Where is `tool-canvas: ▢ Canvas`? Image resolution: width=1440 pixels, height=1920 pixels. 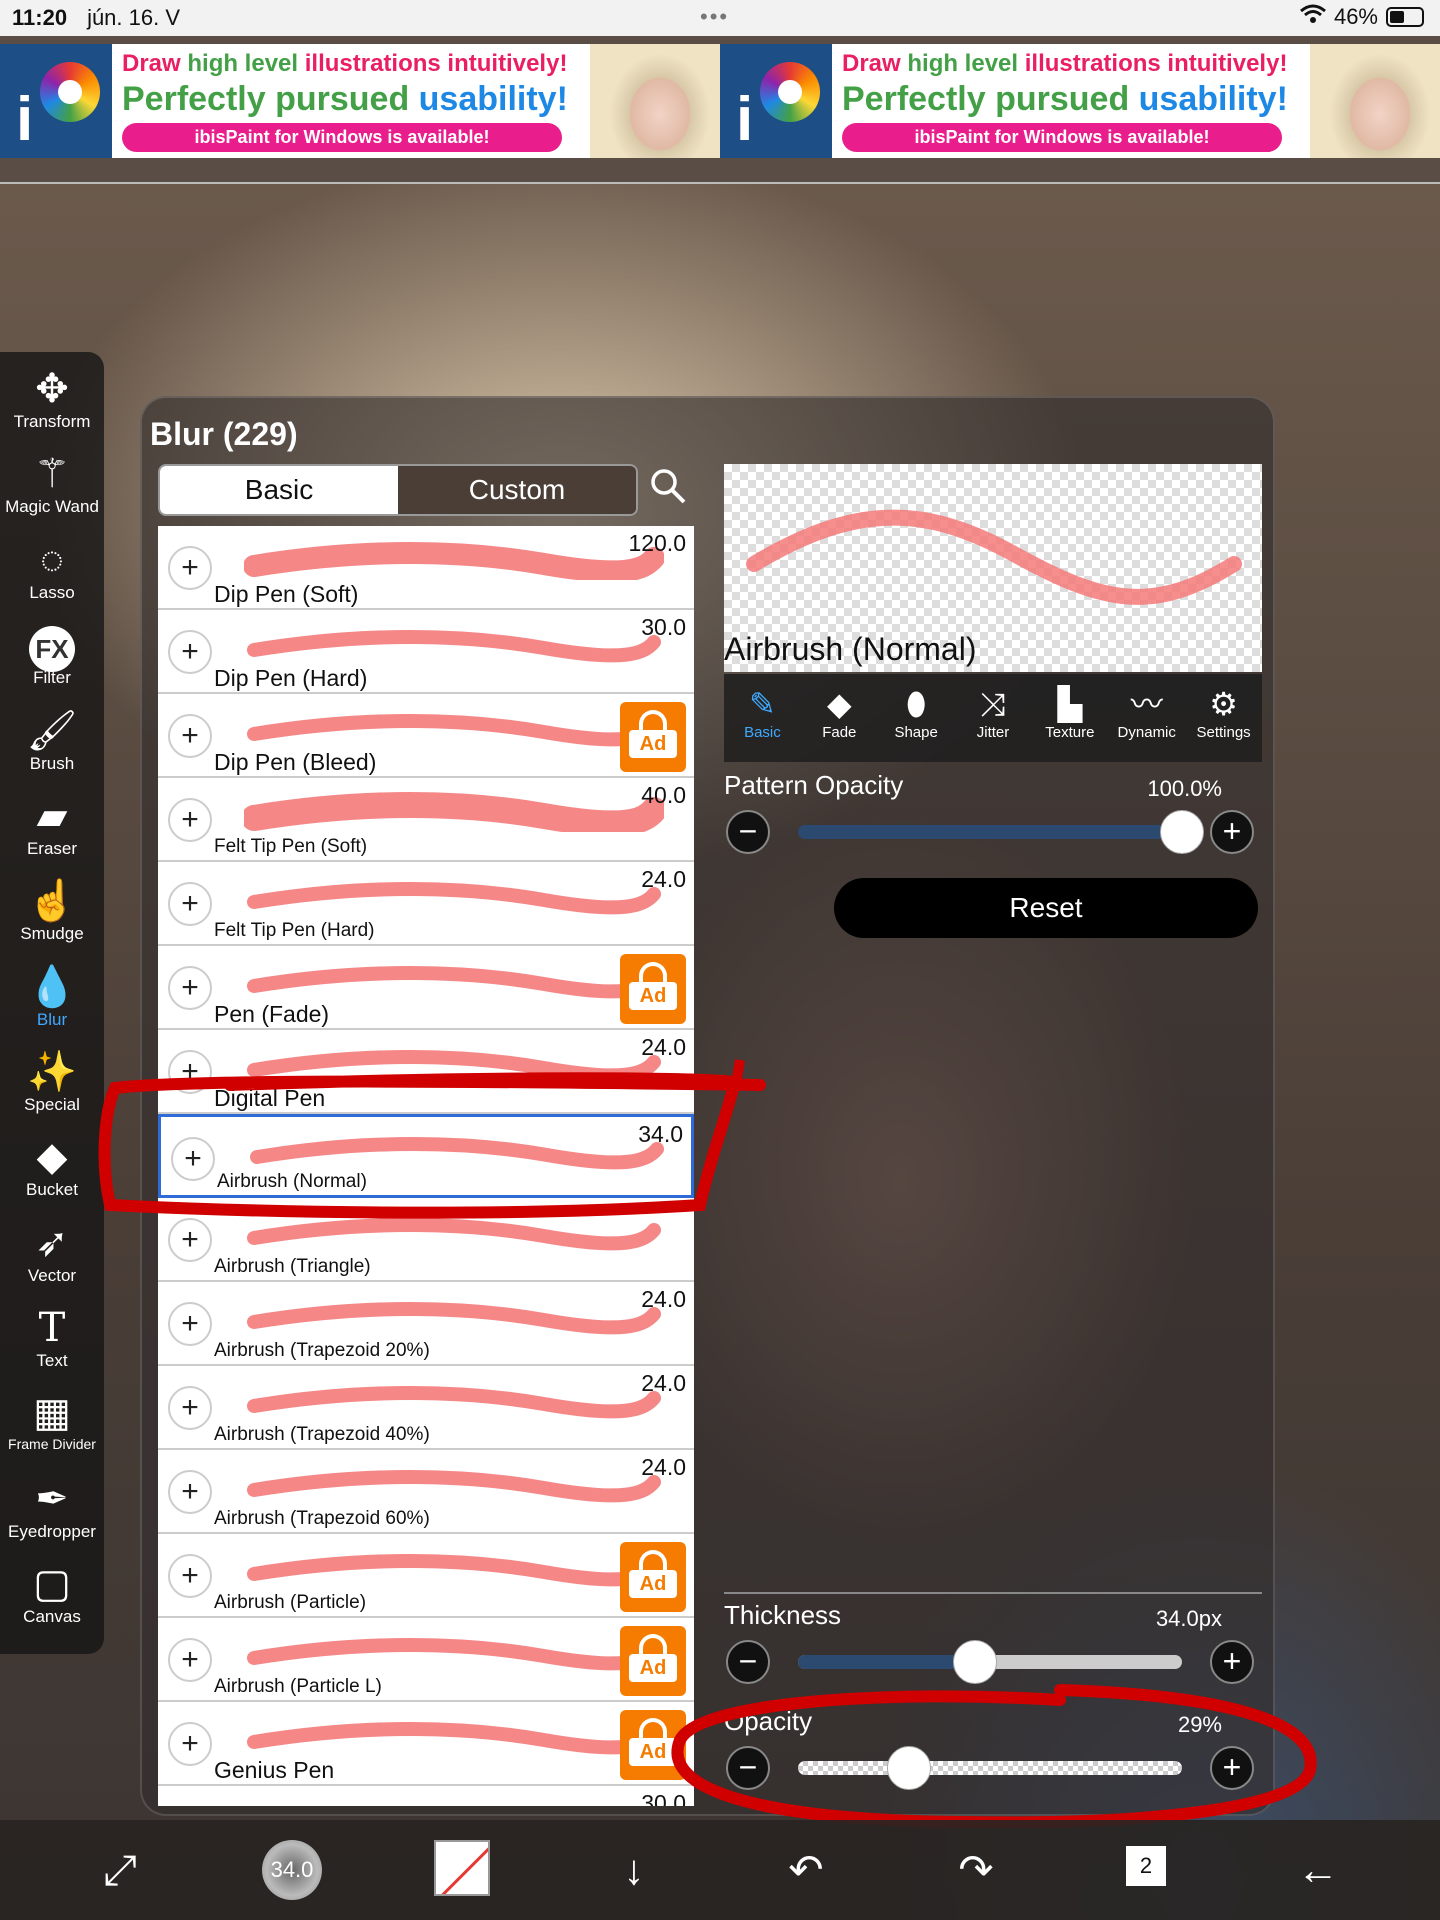 tool-canvas: ▢ Canvas is located at coordinates (52, 1594).